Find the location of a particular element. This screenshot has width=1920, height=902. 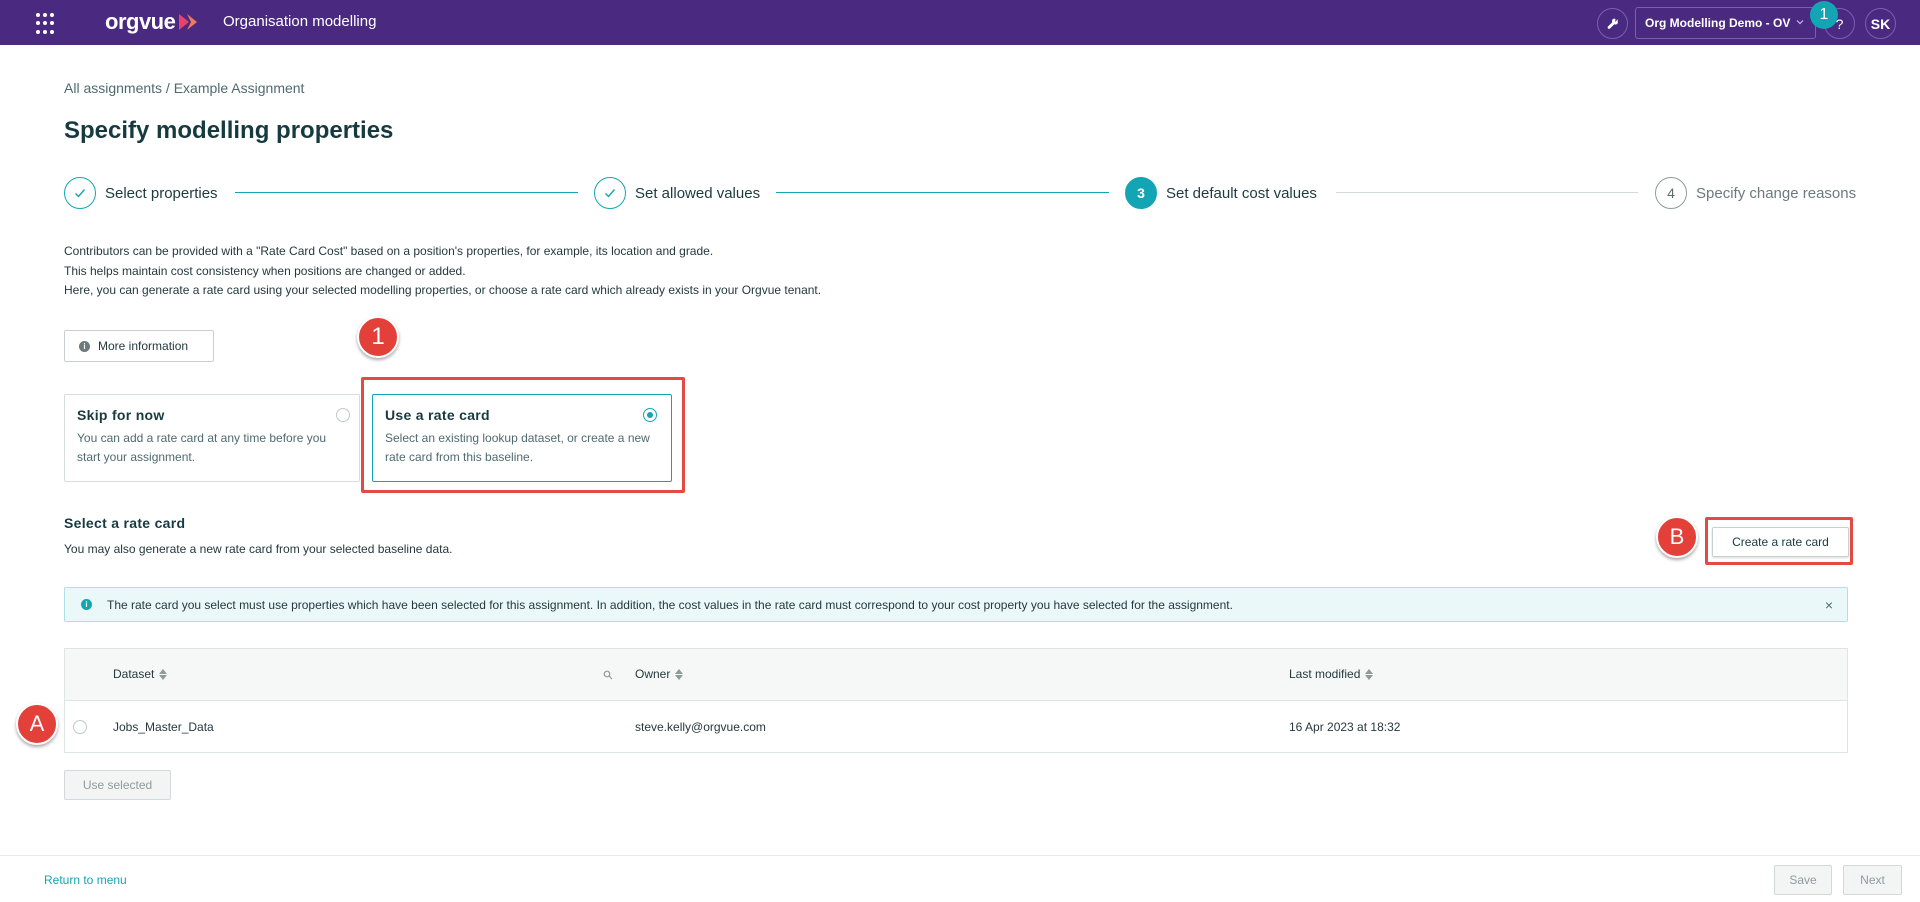

chevron-down-icon is located at coordinates (1800, 22).